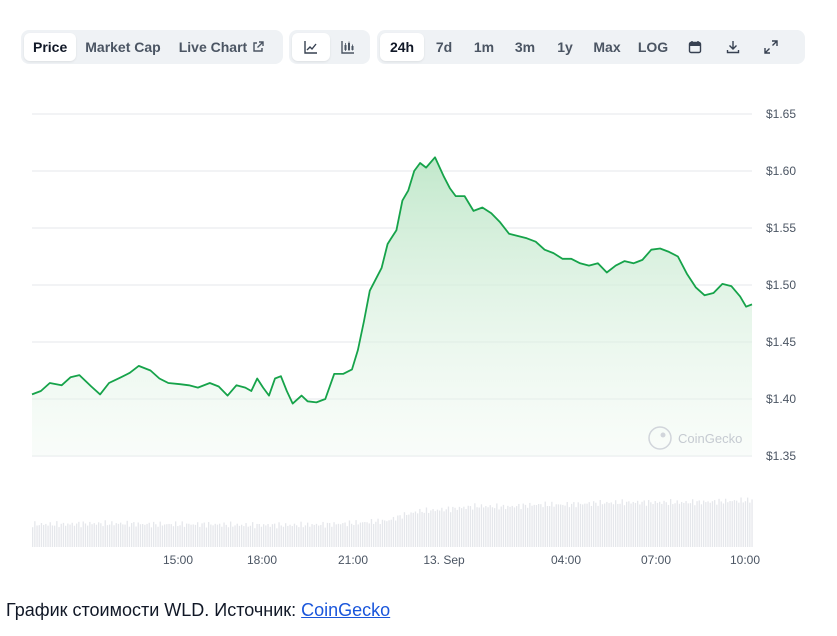 The width and height of the screenshot is (837, 636). I want to click on range-24h-button: 24h, so click(402, 47).